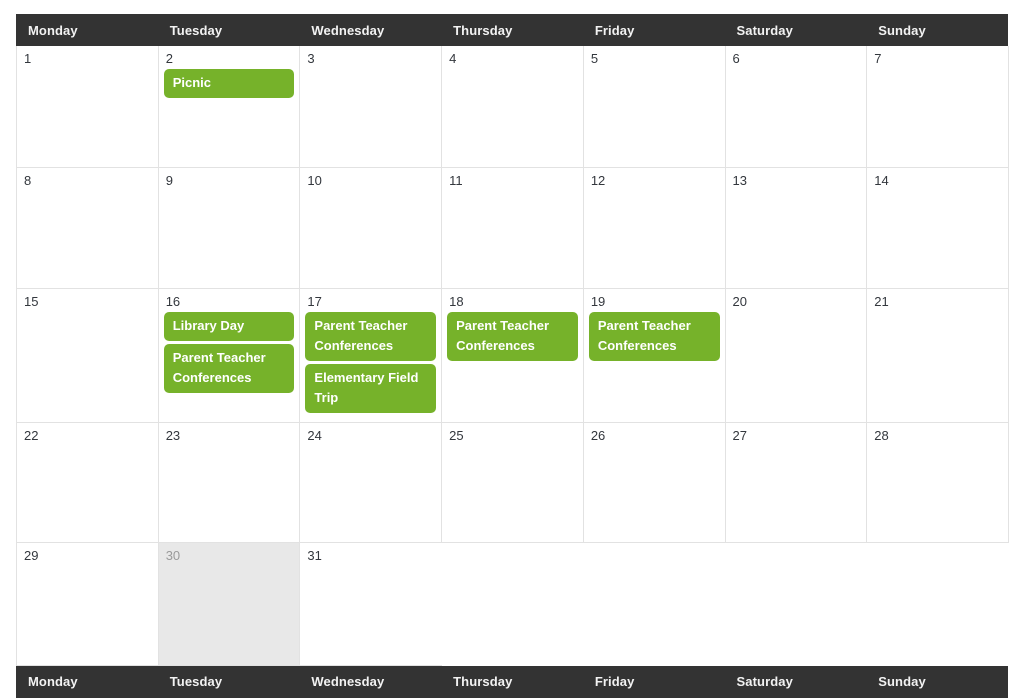 This screenshot has height=698, width=1025. I want to click on day-number: 15, so click(31, 301).